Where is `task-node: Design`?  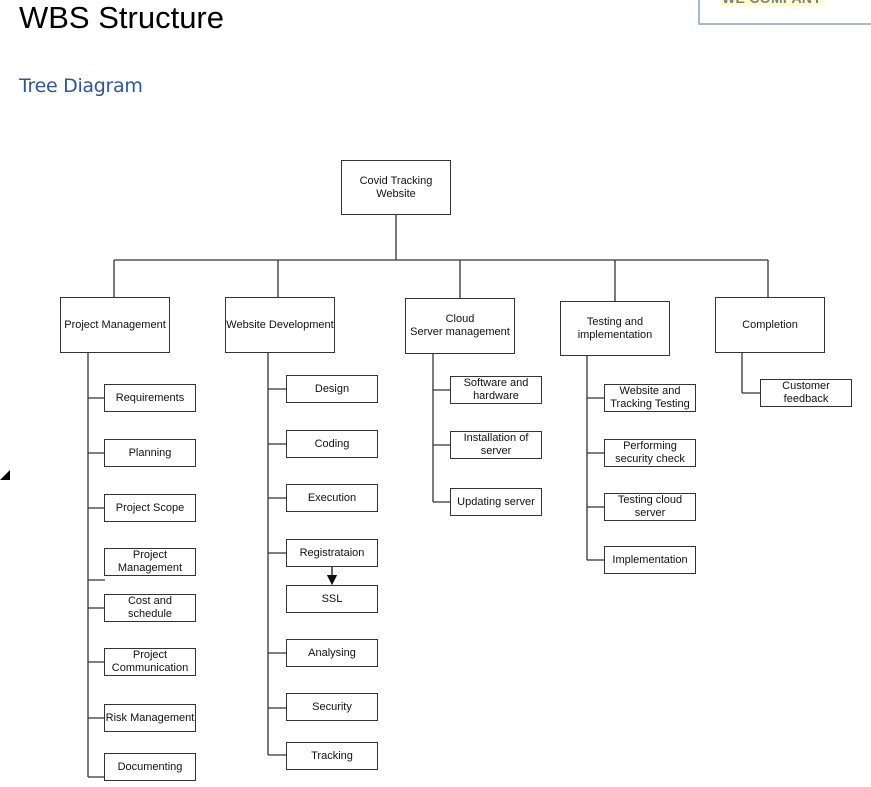 task-node: Design is located at coordinates (332, 389).